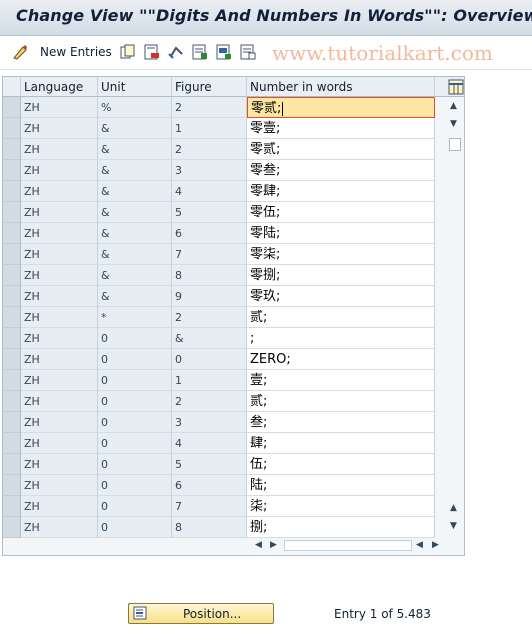  What do you see at coordinates (176, 52) in the screenshot?
I see `undo-icon` at bounding box center [176, 52].